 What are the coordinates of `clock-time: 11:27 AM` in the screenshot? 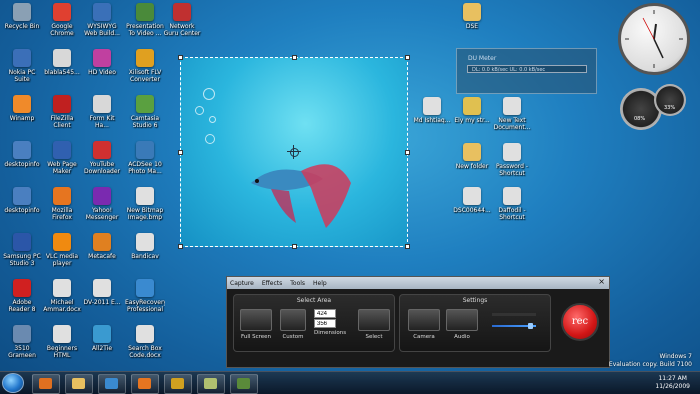 It's located at (672, 378).